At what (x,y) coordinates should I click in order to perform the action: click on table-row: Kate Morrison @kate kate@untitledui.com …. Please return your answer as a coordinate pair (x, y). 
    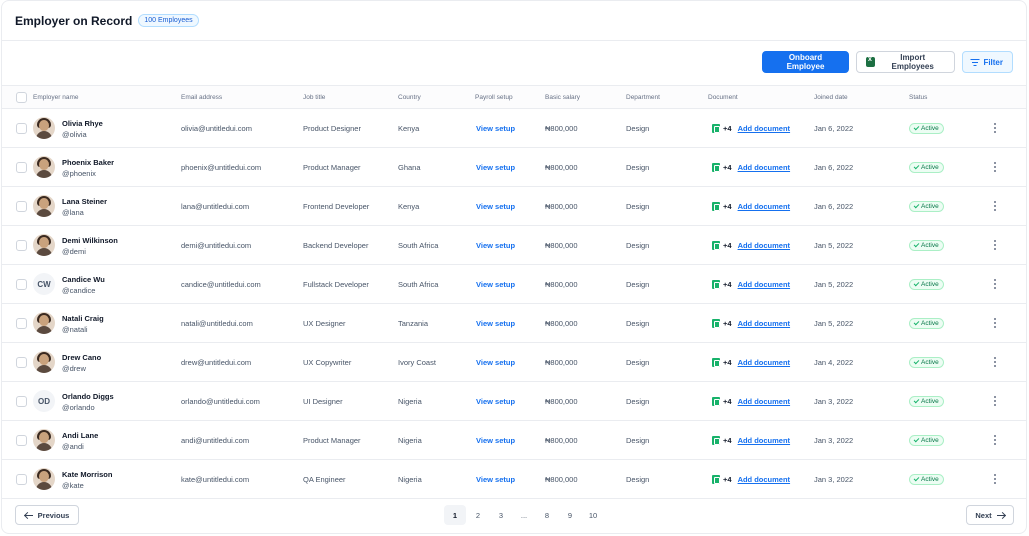
    Looking at the image, I should click on (514, 479).